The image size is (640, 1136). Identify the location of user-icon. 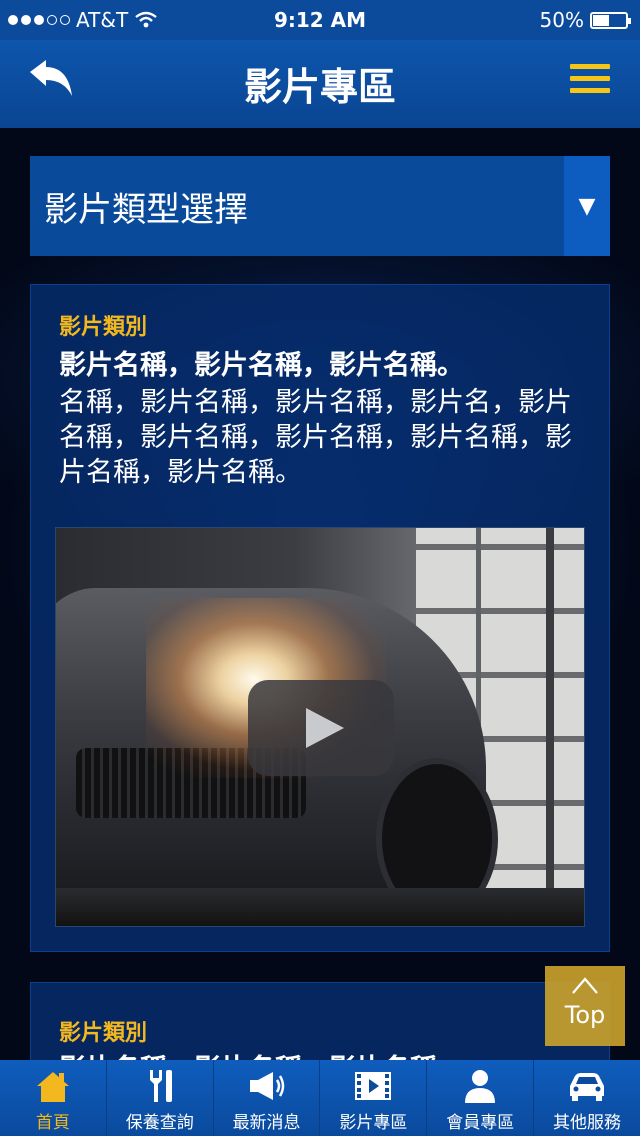
(480, 1086).